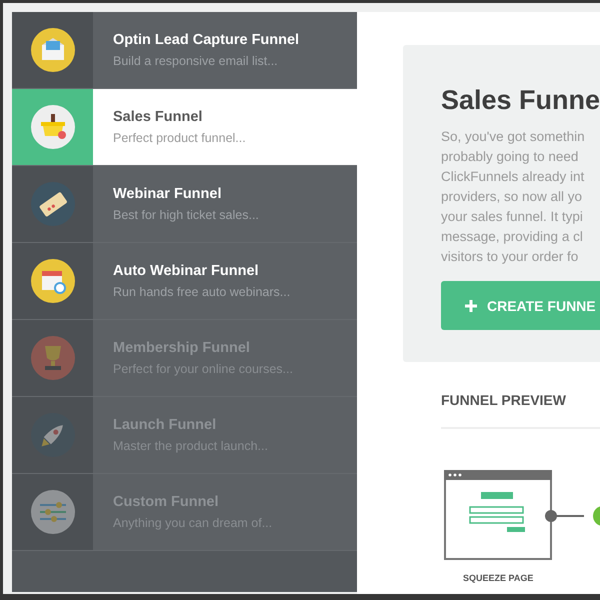 The height and width of the screenshot is (600, 600). What do you see at coordinates (520, 410) in the screenshot?
I see `section-heading: FUNNEL PREVIEW` at bounding box center [520, 410].